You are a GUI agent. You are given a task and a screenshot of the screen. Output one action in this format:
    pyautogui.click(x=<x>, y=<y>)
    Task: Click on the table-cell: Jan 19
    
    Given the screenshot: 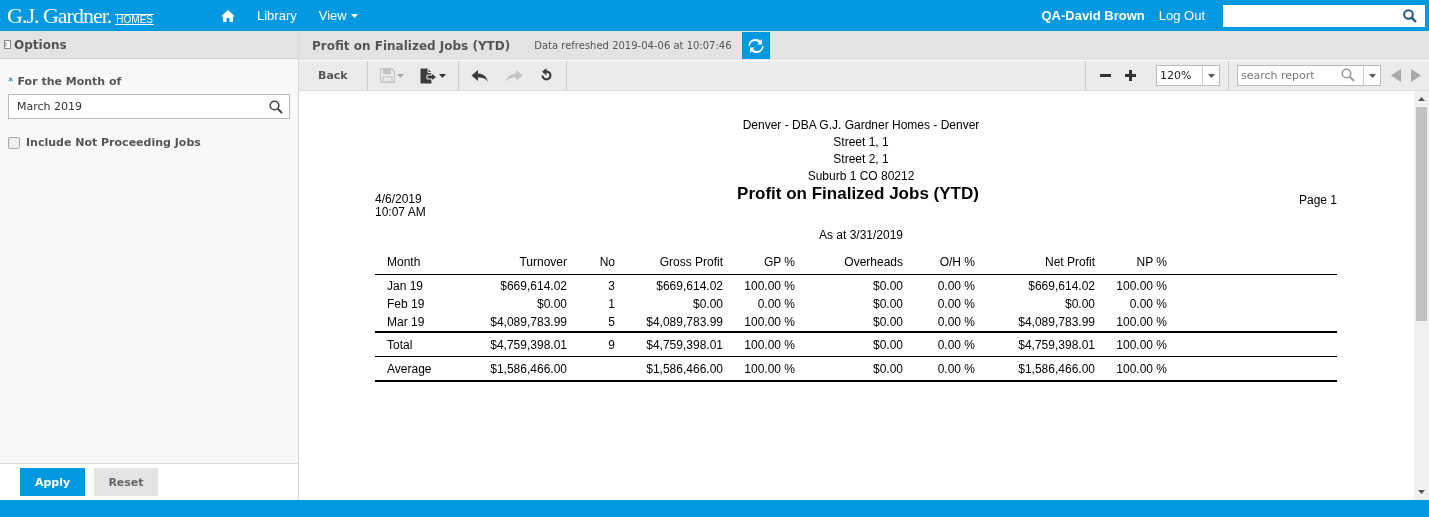 What is the action you would take?
    pyautogui.click(x=416, y=284)
    